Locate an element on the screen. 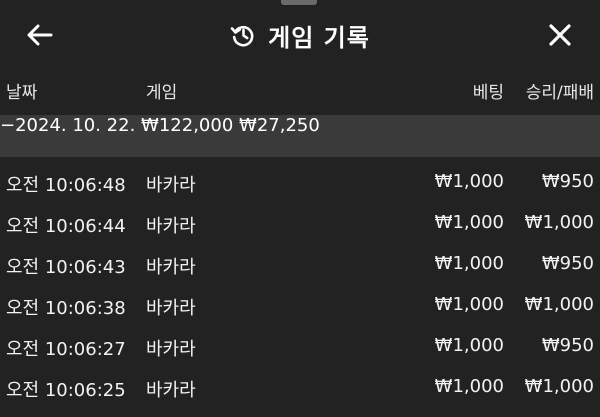  date-group-bet-total: ₩122,000 is located at coordinates (187, 125).